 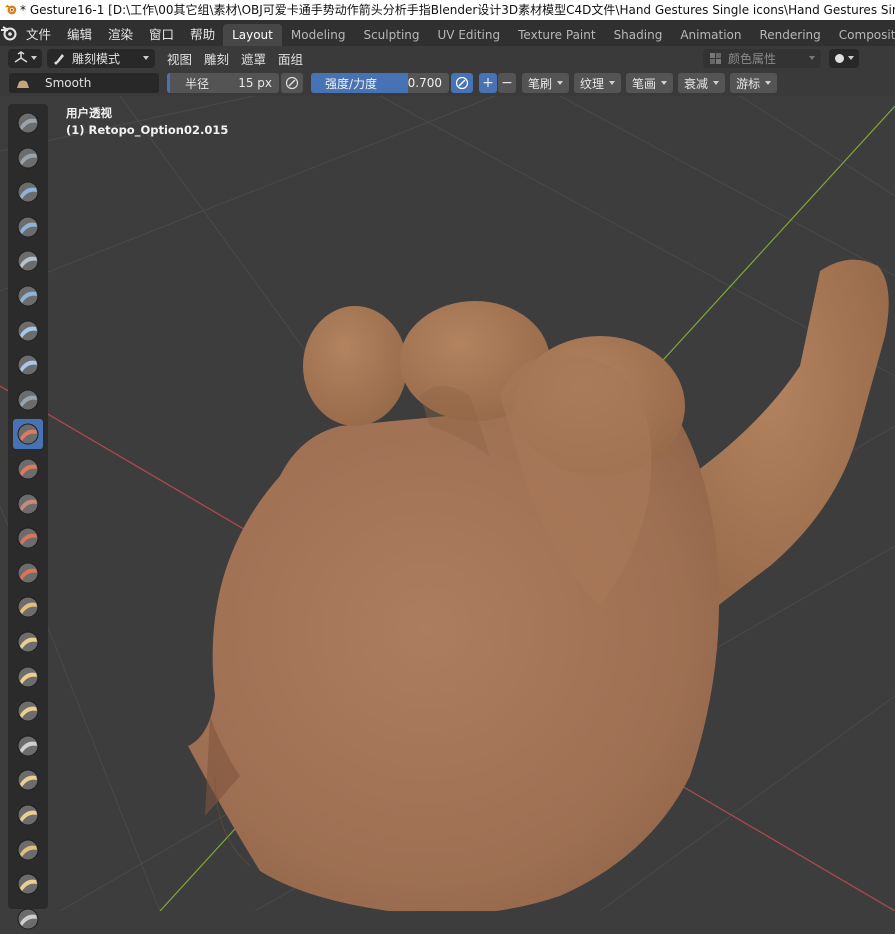 I want to click on tool-layer, so click(x=28, y=296).